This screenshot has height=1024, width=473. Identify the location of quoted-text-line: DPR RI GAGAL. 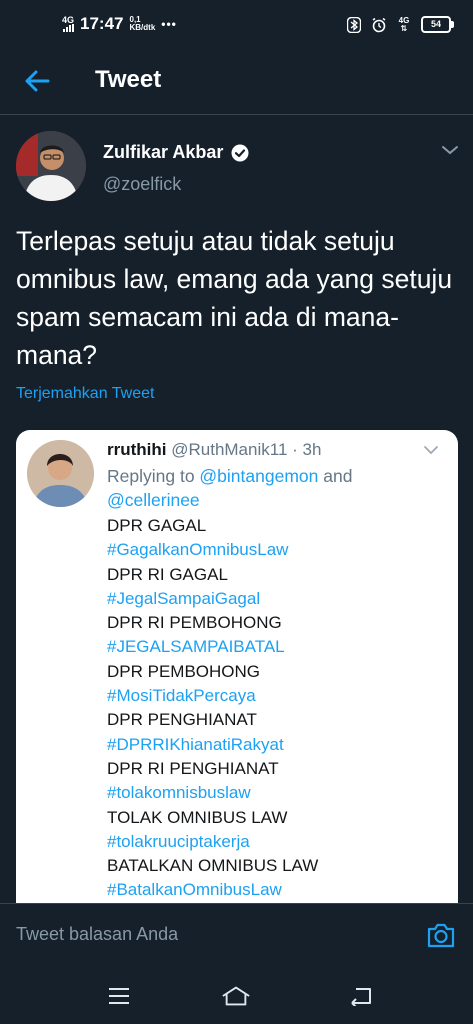
(167, 574).